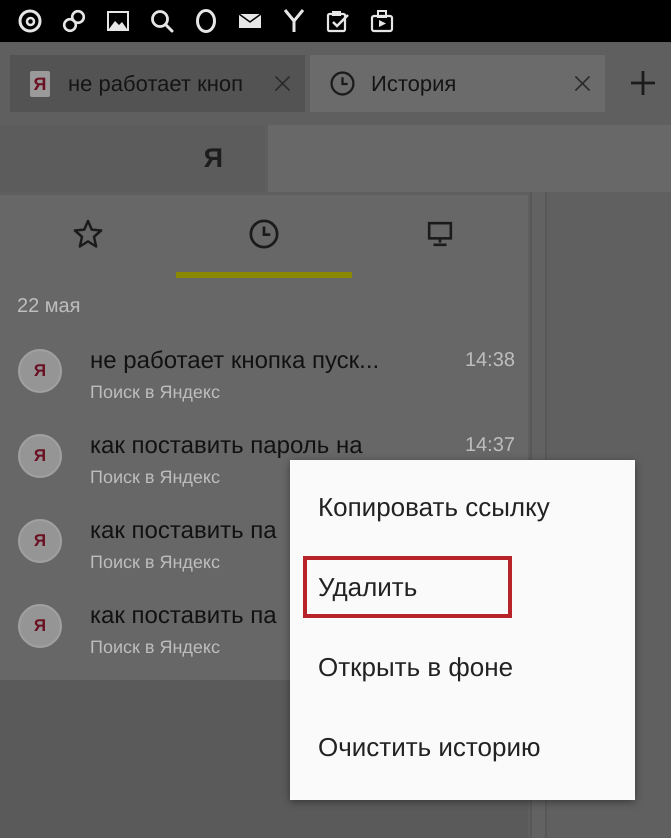  What do you see at coordinates (643, 83) in the screenshot?
I see `plus-icon` at bounding box center [643, 83].